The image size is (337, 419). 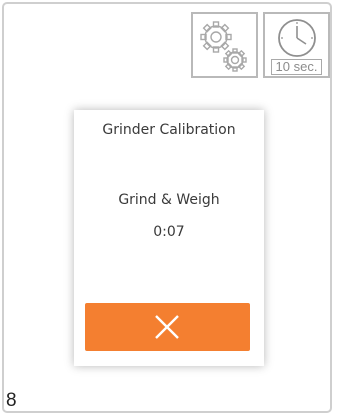 I want to click on close-icon, so click(x=167, y=327).